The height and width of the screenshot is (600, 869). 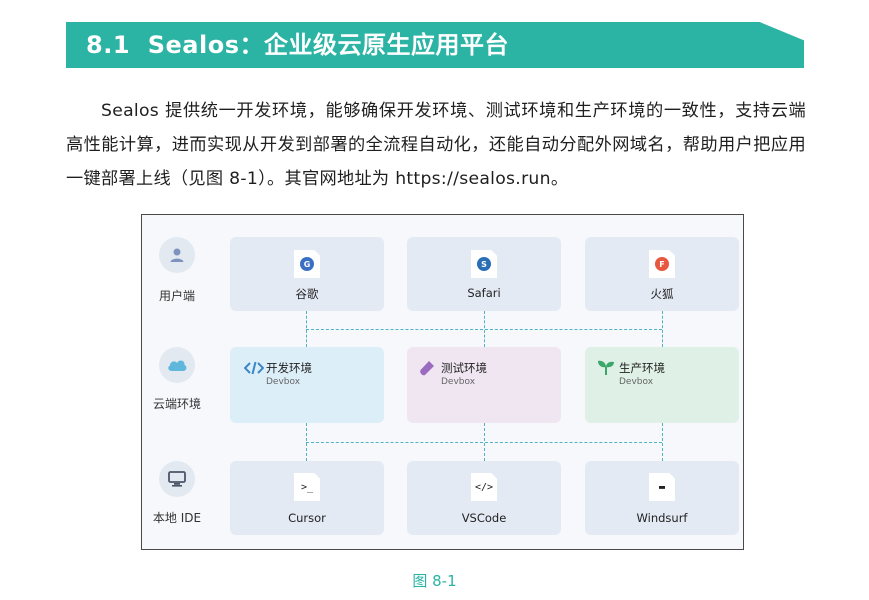 I want to click on env-card-prod: 生产环境 Devbox, so click(x=662, y=385).